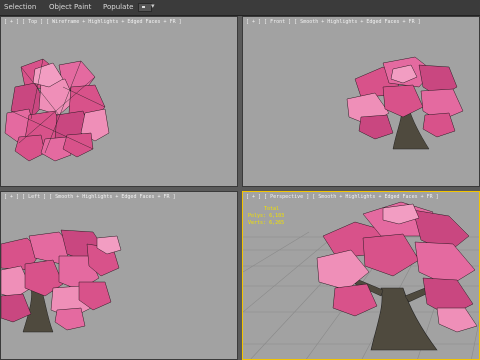 This screenshot has height=360, width=480. I want to click on scene-statistics: Total Polys: 6,103 Verts: 6,265, so click(266, 216).